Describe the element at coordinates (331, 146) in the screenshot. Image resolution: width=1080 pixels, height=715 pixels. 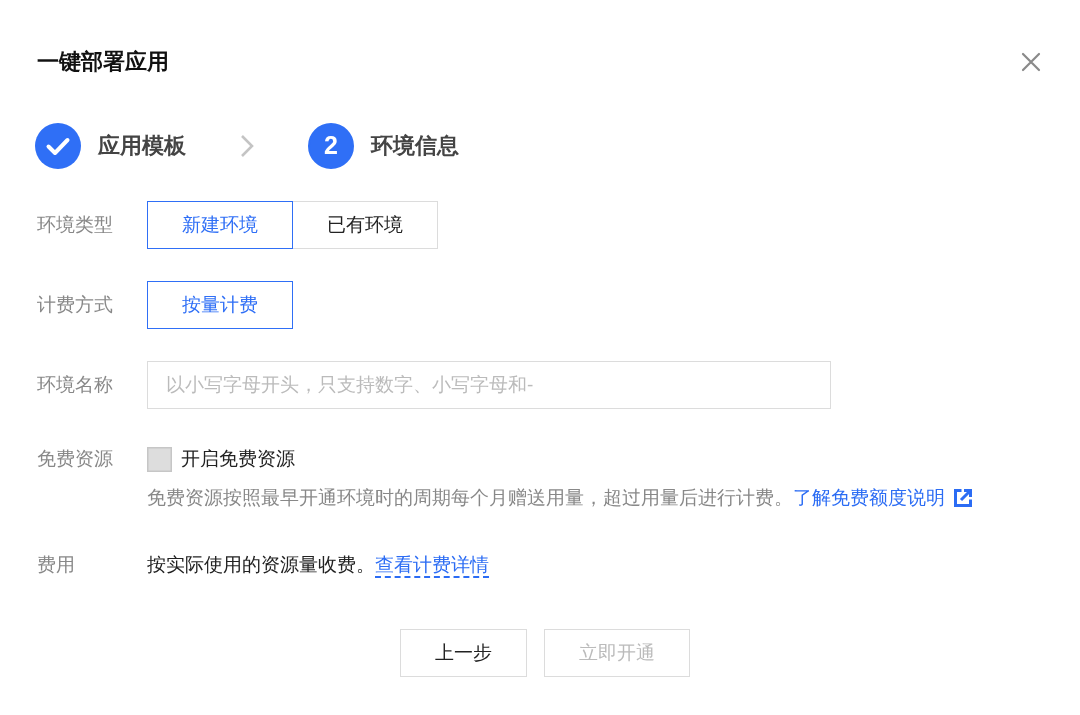
I see `step-number: 2` at that location.